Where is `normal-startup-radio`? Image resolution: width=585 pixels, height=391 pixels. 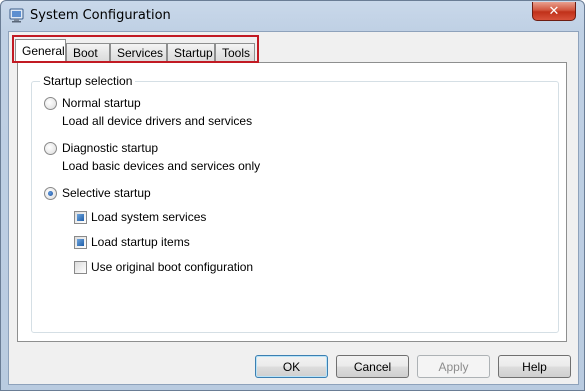 normal-startup-radio is located at coordinates (50, 103).